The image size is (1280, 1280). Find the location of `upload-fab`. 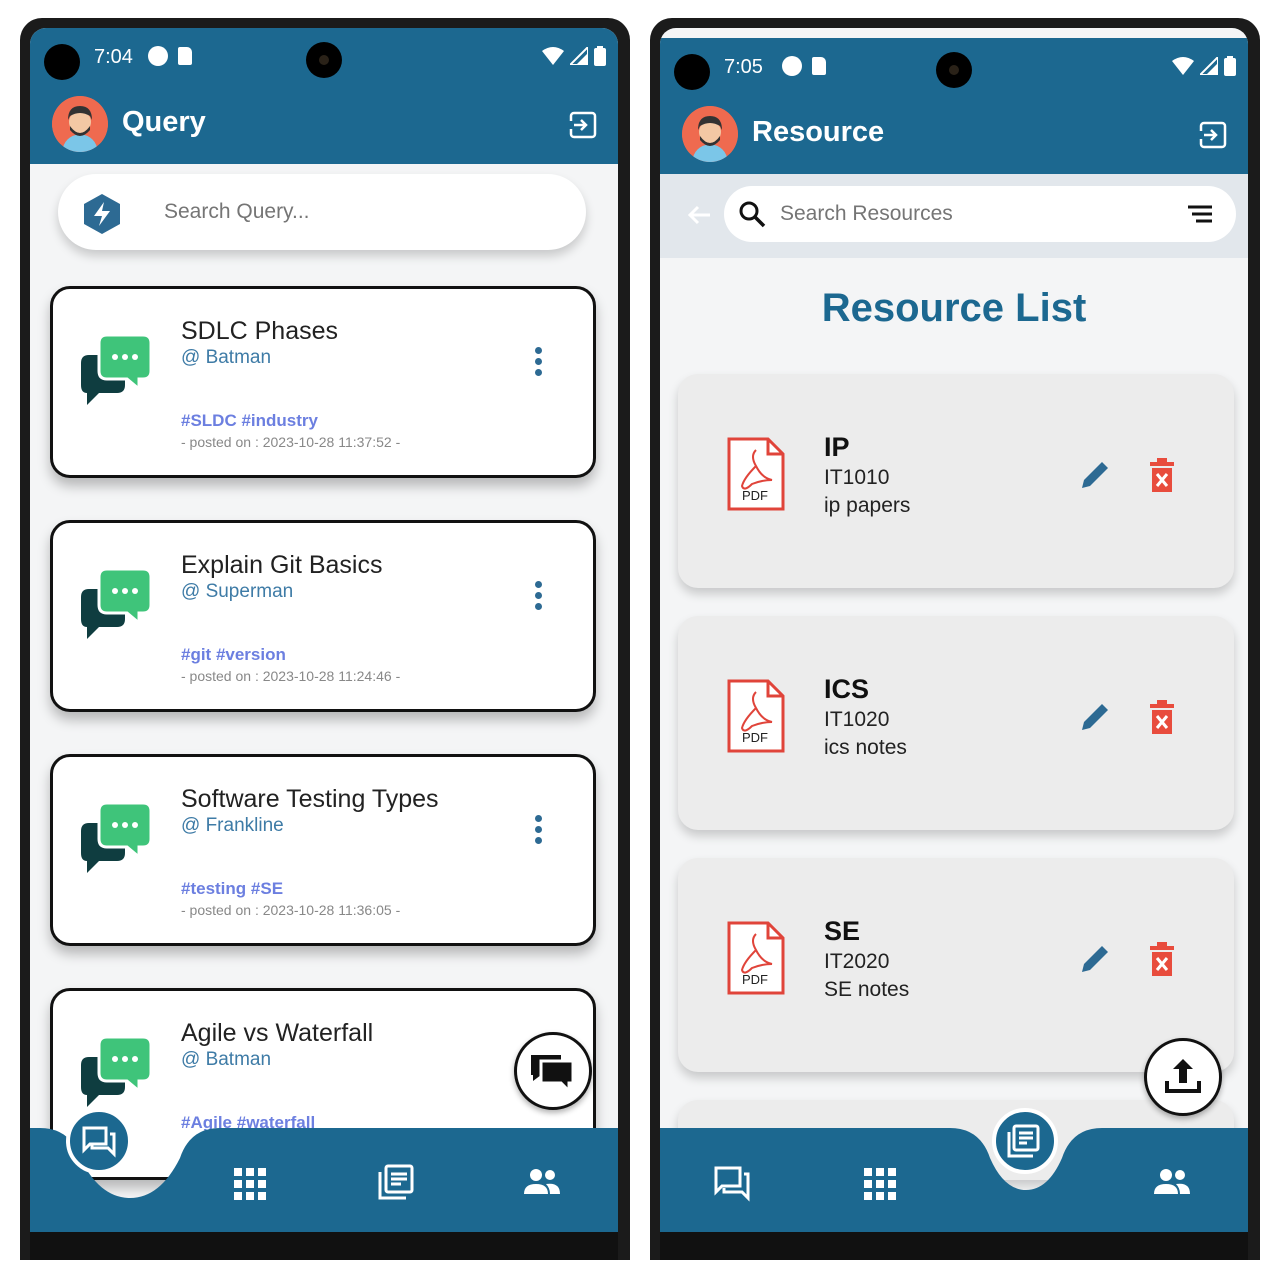

upload-fab is located at coordinates (1183, 1077).